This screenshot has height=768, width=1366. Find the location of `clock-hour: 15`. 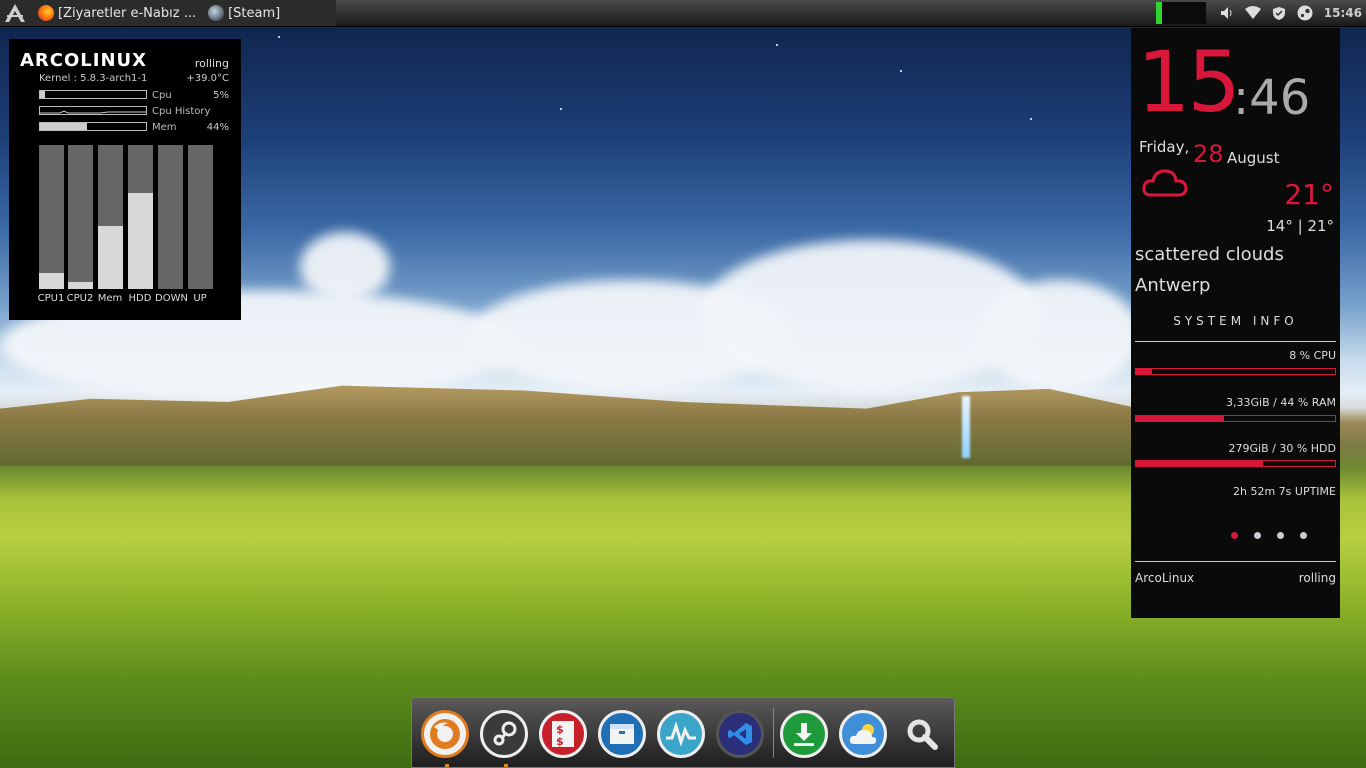

clock-hour: 15 is located at coordinates (1189, 82).